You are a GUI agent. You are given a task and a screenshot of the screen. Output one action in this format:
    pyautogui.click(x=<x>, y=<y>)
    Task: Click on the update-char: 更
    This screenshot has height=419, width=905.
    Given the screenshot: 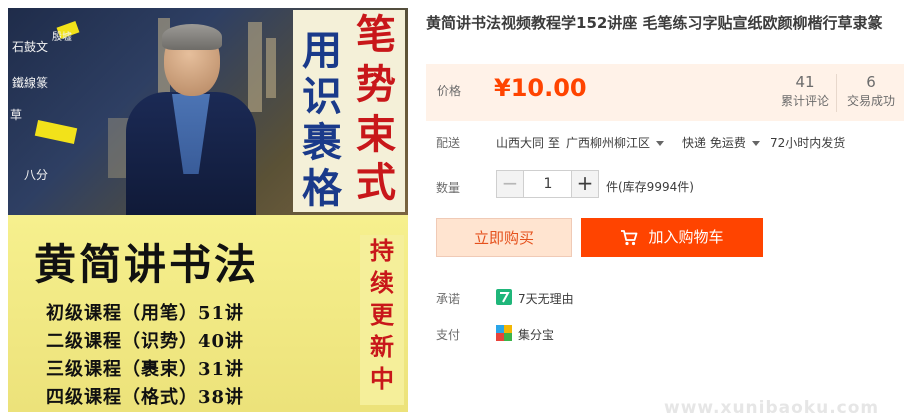 What is the action you would take?
    pyautogui.click(x=382, y=315)
    